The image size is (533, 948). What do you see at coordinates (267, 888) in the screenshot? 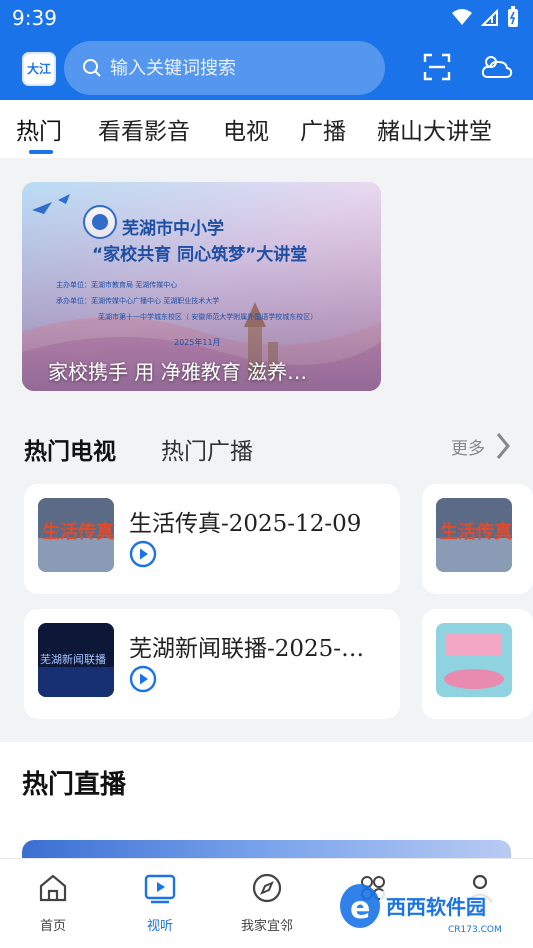
I see `compass-icon` at bounding box center [267, 888].